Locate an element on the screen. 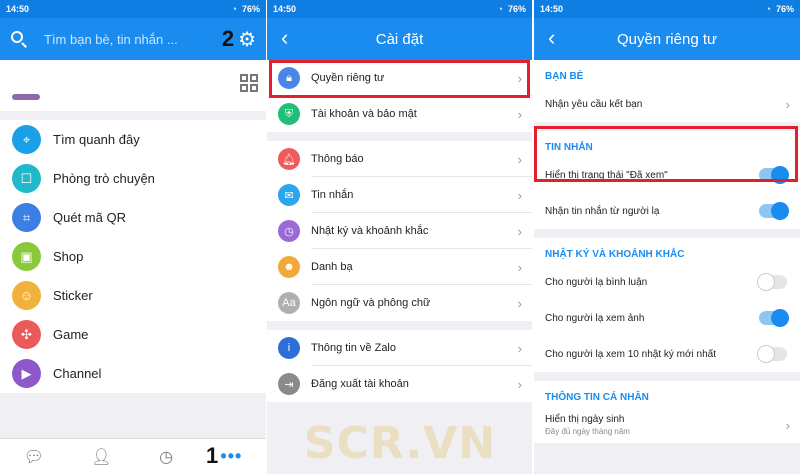  settings-item-label: Nhật ký và khoảnh khắc is located at coordinates (370, 231).